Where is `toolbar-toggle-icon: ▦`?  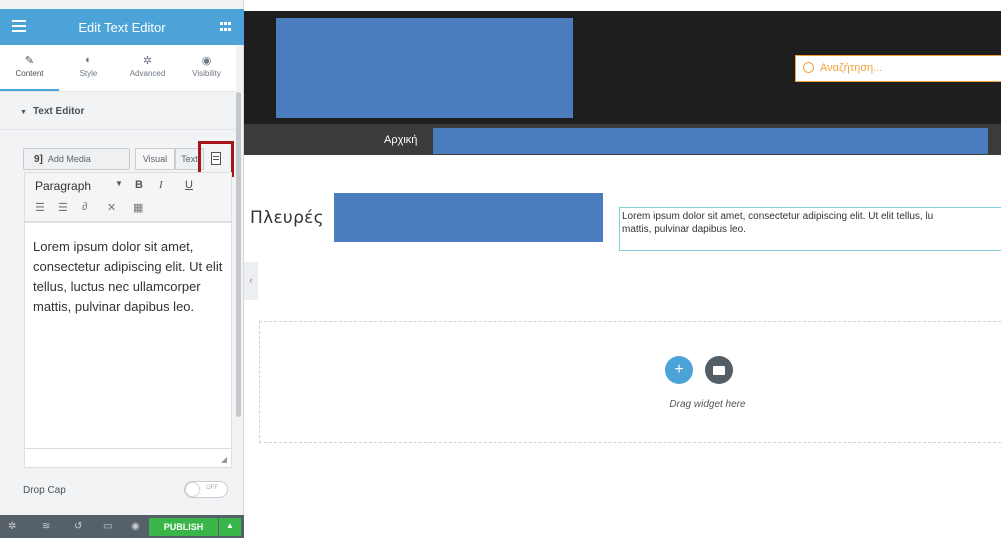 toolbar-toggle-icon: ▦ is located at coordinates (138, 207).